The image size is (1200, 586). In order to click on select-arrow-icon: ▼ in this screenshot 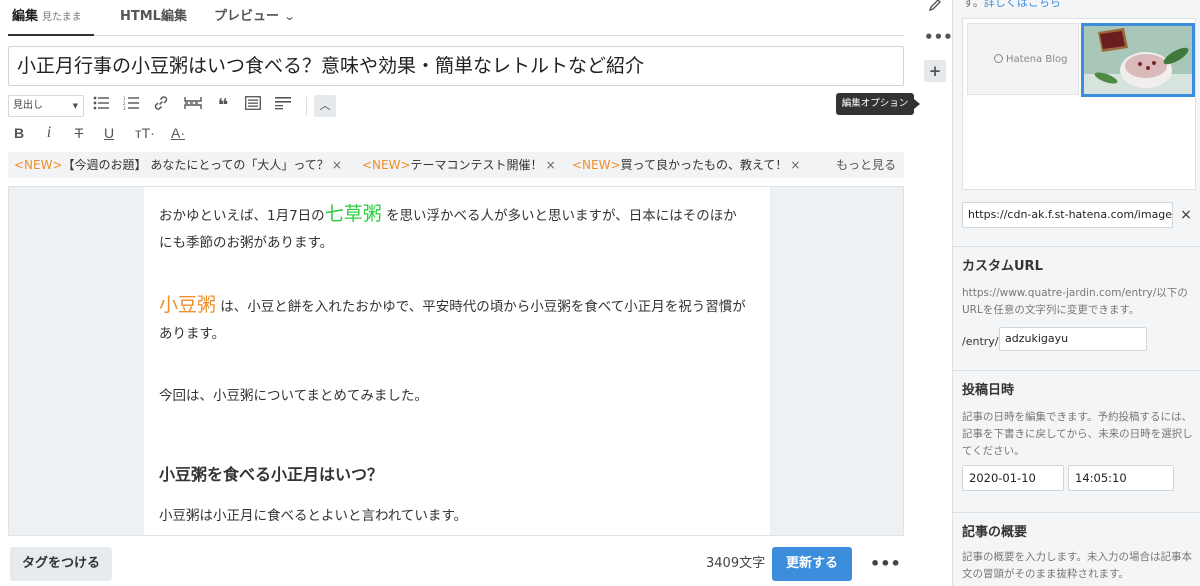, I will do `click(75, 106)`.